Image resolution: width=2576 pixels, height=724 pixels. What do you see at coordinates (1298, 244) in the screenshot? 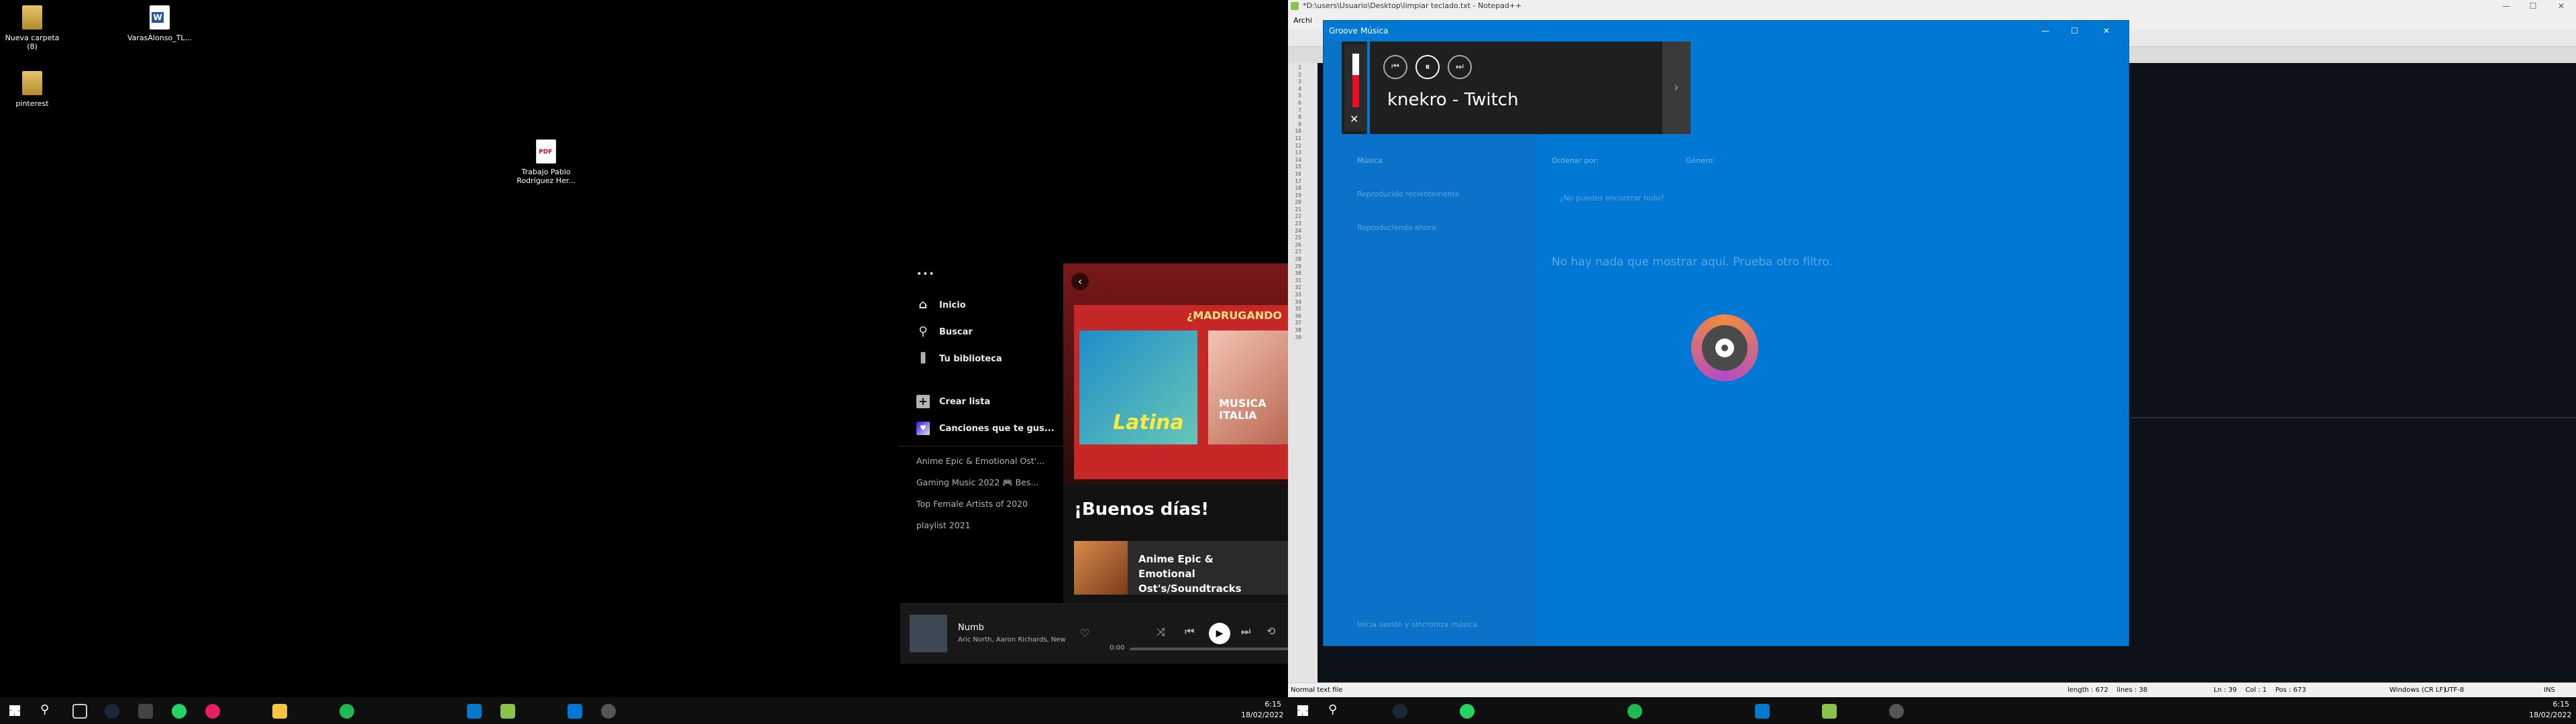
I see `line-number: 26` at bounding box center [1298, 244].